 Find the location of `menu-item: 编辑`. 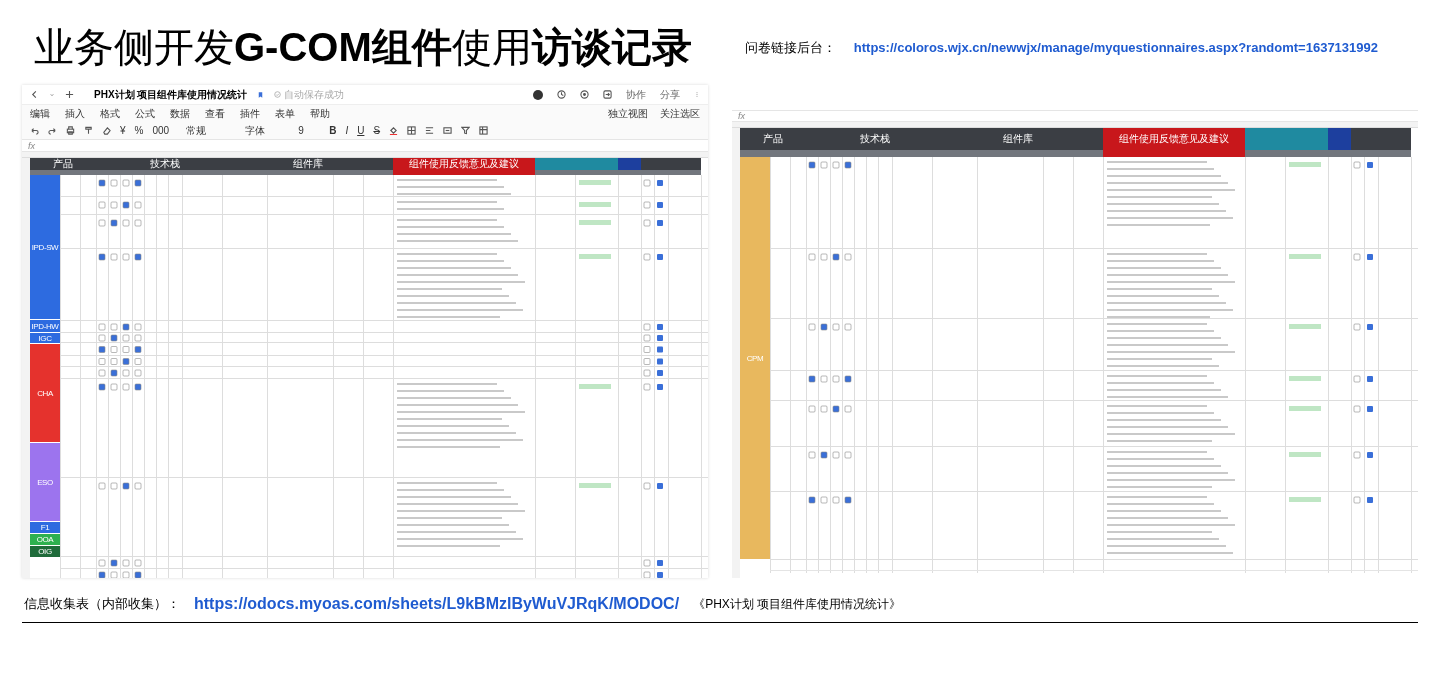

menu-item: 编辑 is located at coordinates (40, 113).